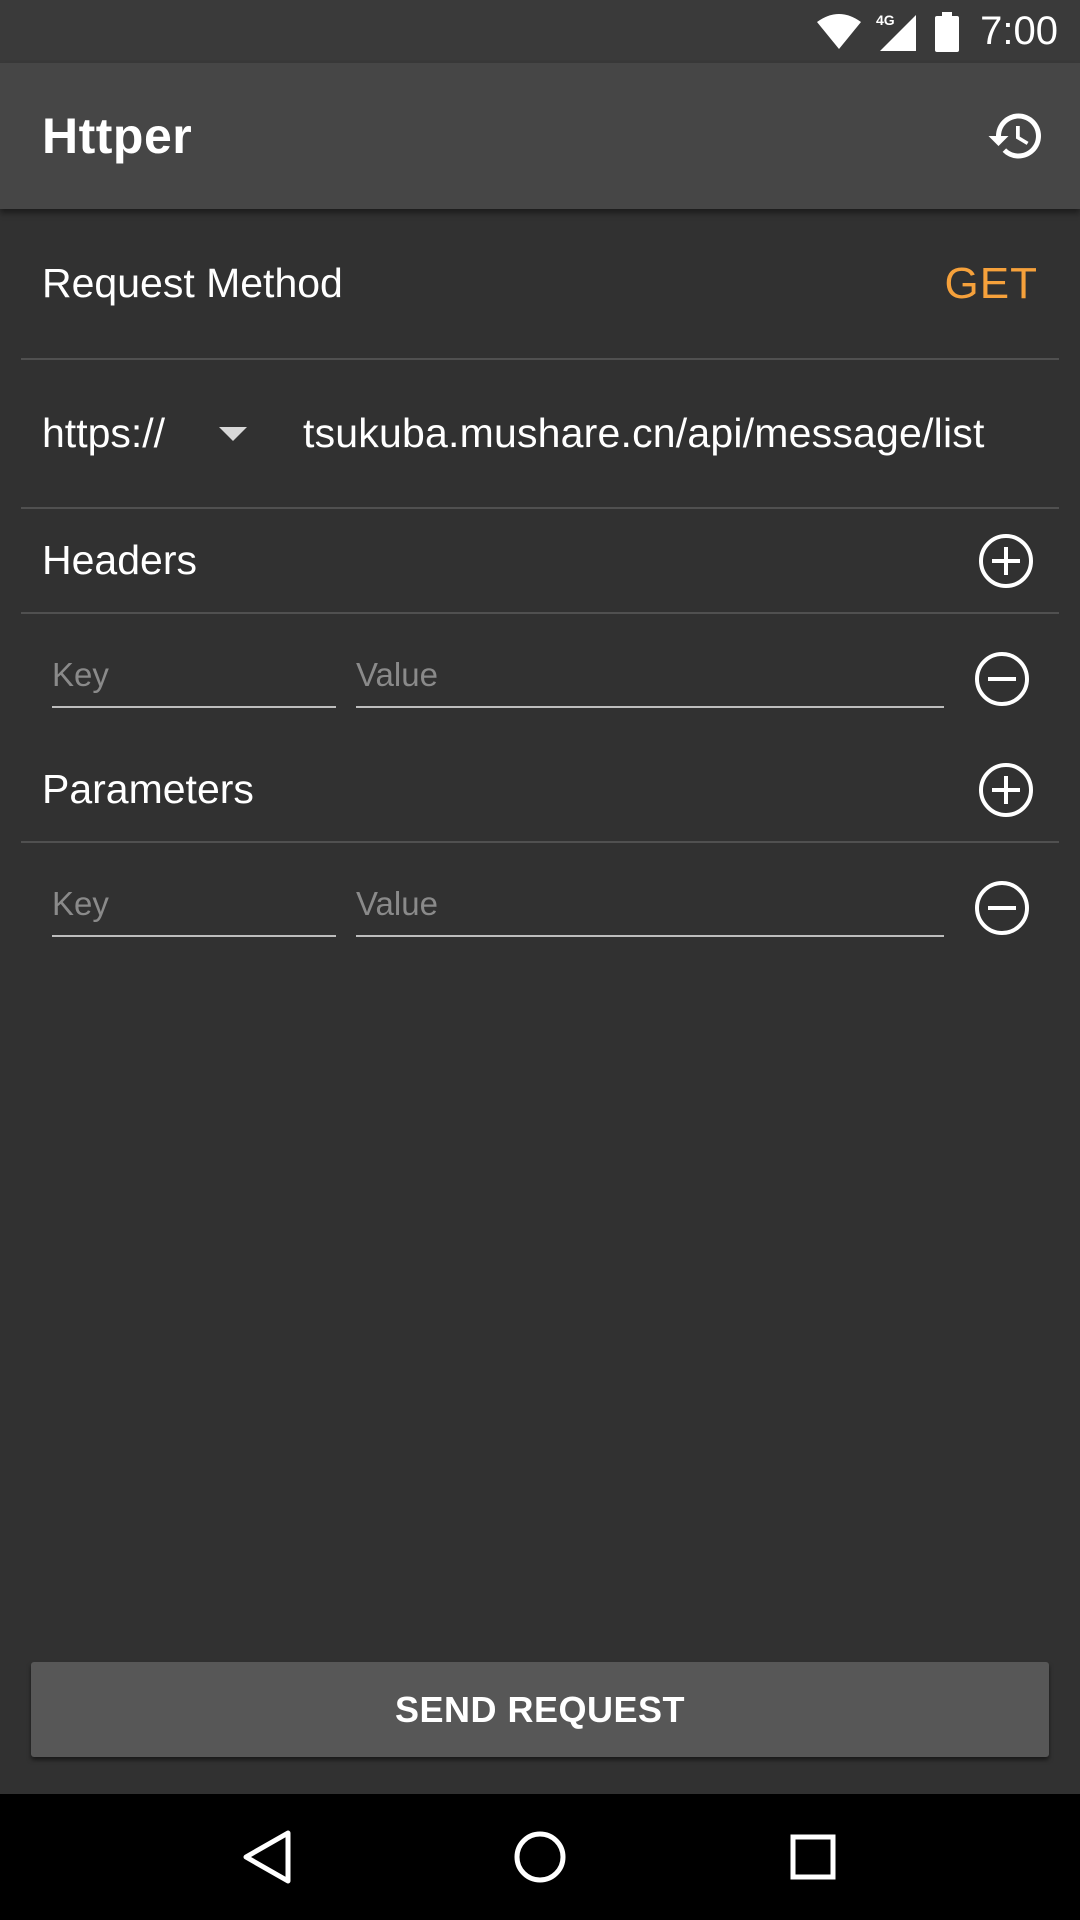  Describe the element at coordinates (1006, 790) in the screenshot. I see `add-parameter-button` at that location.